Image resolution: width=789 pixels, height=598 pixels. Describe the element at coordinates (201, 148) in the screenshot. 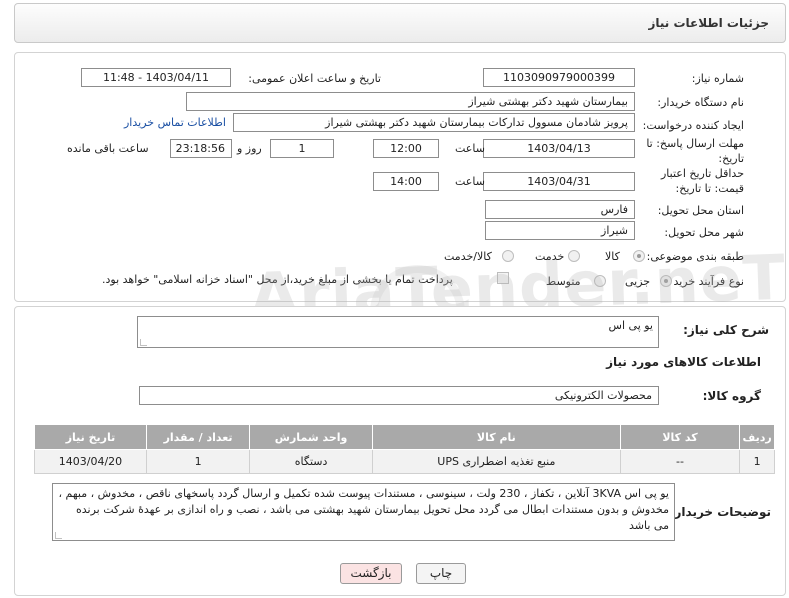

I see `remaining-time-field: 23:18:56` at that location.